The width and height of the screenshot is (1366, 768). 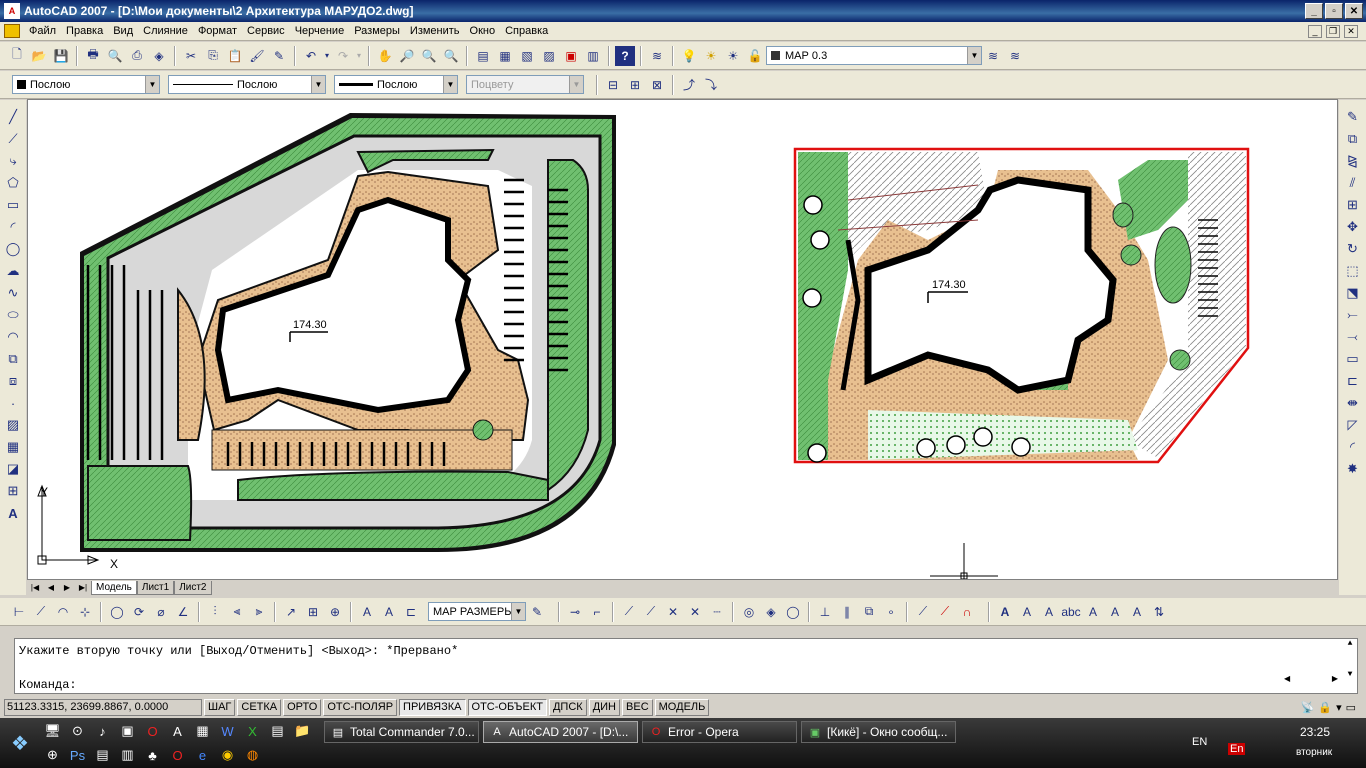 I want to click on clean-screen-icon: ▭, so click(x=1351, y=707).